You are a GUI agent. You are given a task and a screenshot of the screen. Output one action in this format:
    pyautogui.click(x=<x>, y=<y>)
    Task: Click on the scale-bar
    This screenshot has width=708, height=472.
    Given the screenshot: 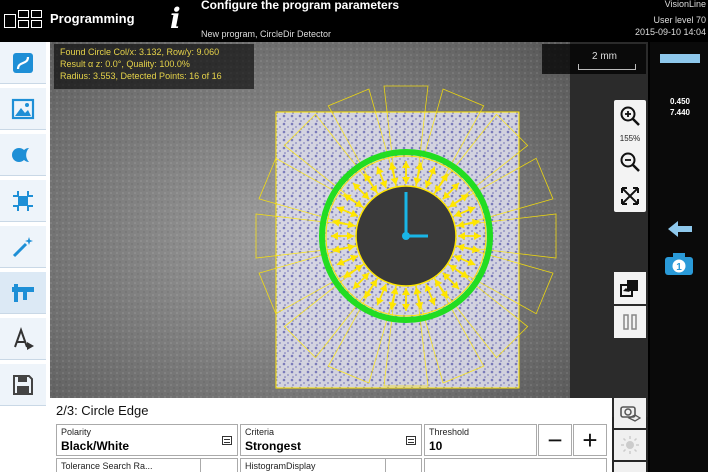 What is the action you would take?
    pyautogui.click(x=607, y=67)
    